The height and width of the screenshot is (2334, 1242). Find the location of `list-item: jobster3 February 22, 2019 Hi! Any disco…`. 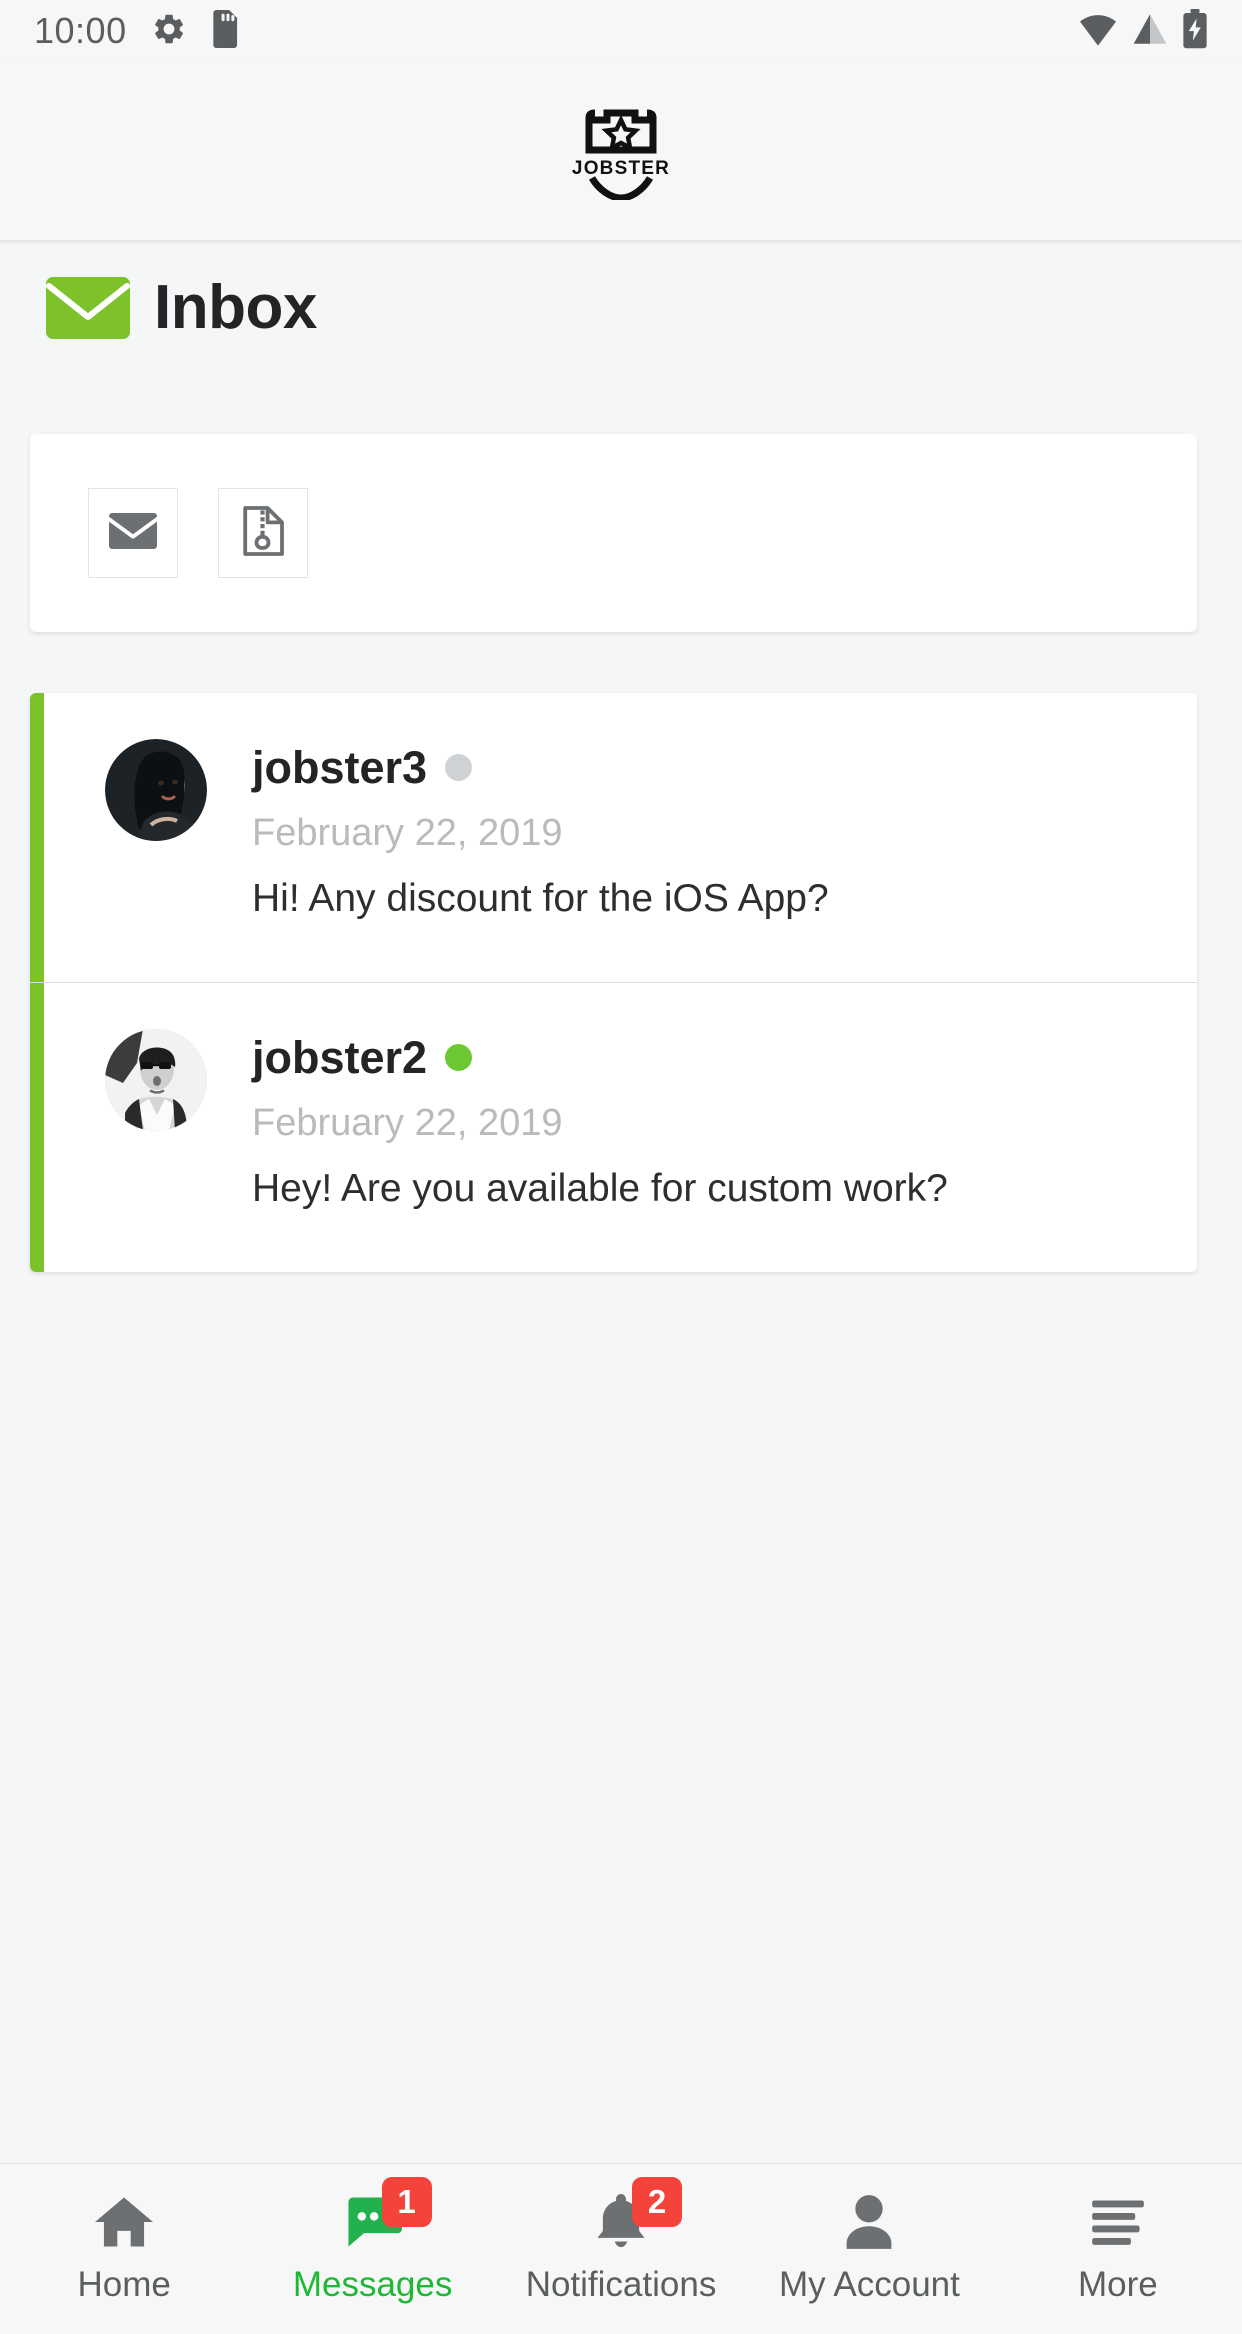

list-item: jobster3 February 22, 2019 Hi! Any disco… is located at coordinates (613, 837).